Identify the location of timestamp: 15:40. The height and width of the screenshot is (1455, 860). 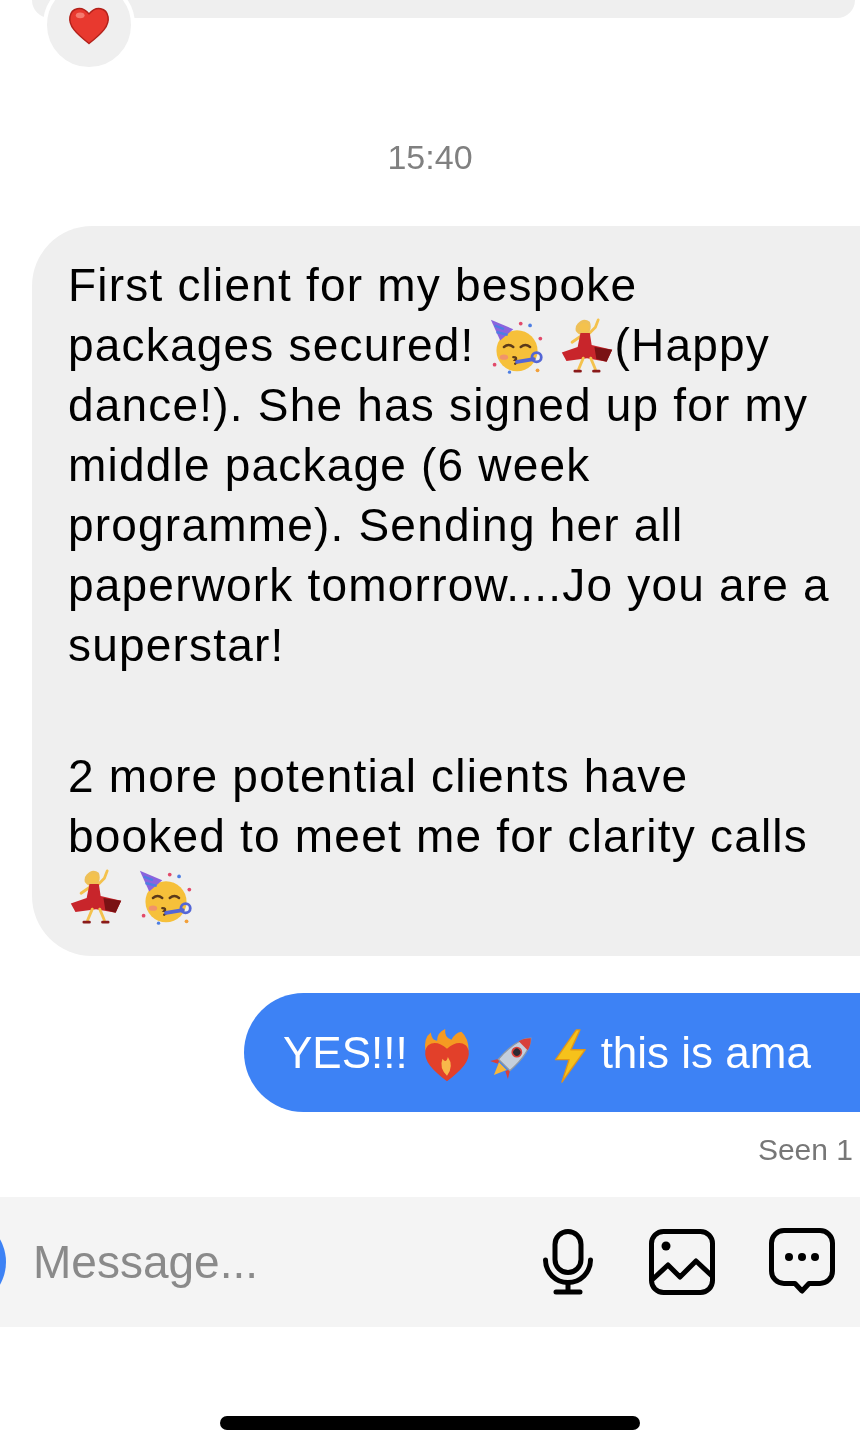
(430, 157).